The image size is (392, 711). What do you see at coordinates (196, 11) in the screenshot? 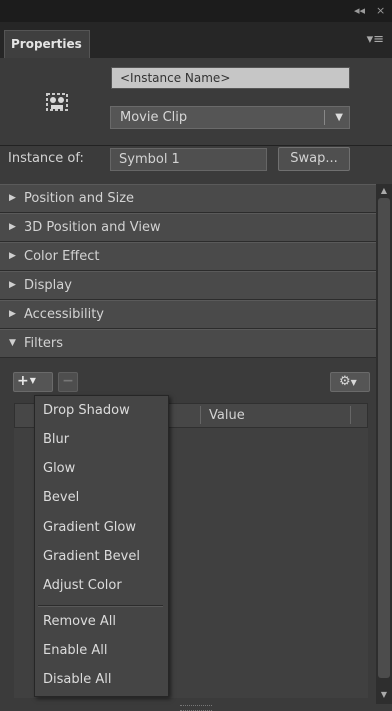
I see `panel-title-bar: ◂◂ ×` at bounding box center [196, 11].